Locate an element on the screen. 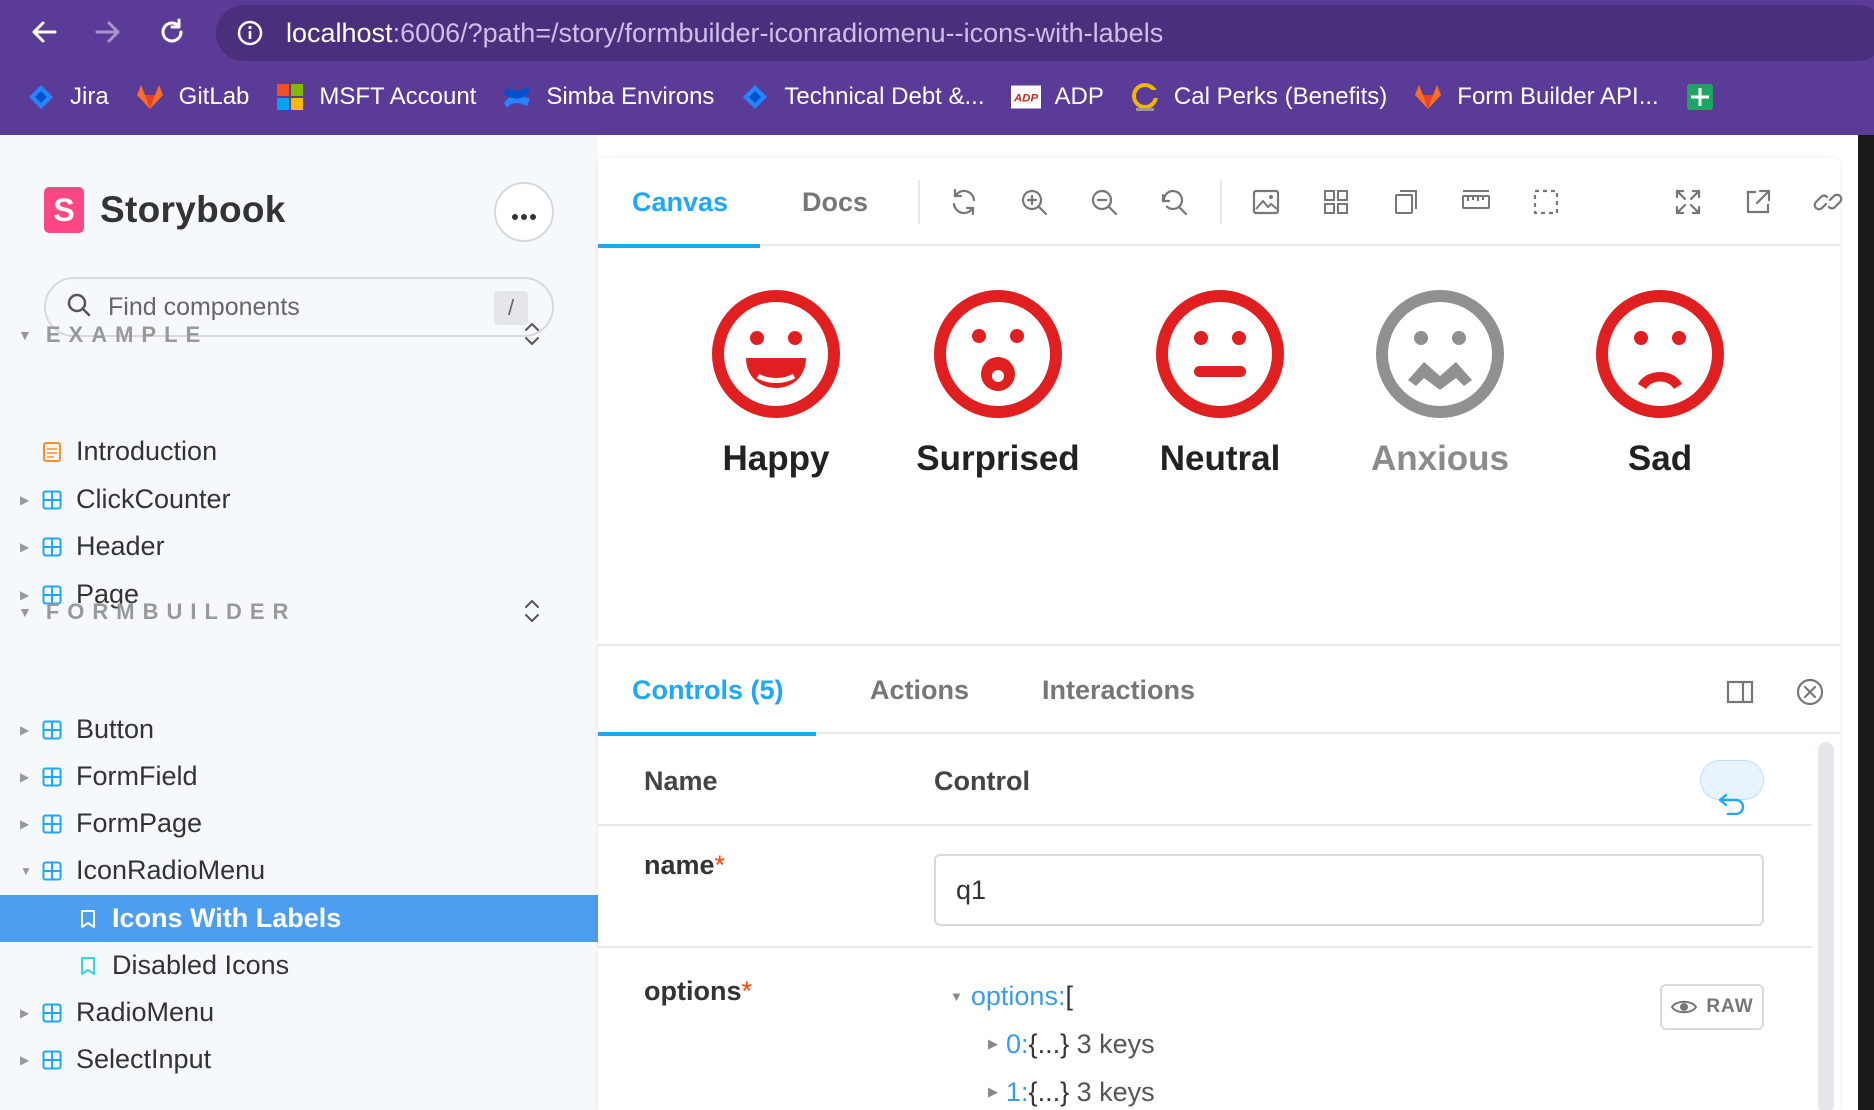  raw-toggle-button: RAW is located at coordinates (1712, 1007).